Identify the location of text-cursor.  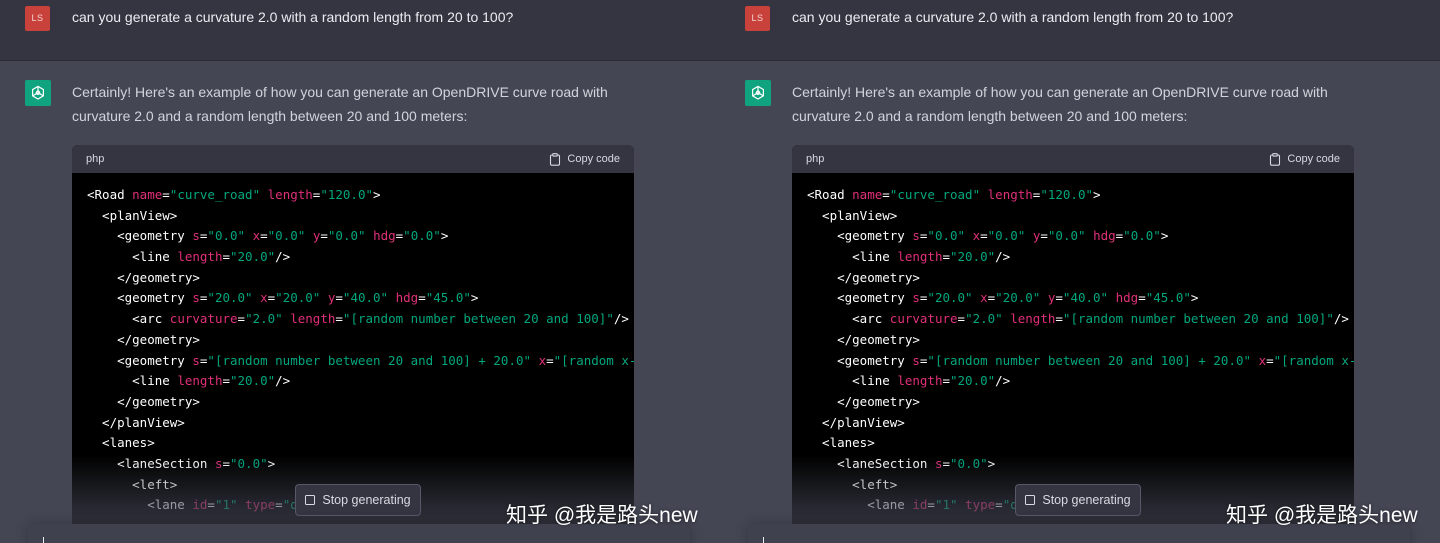
(43, 540).